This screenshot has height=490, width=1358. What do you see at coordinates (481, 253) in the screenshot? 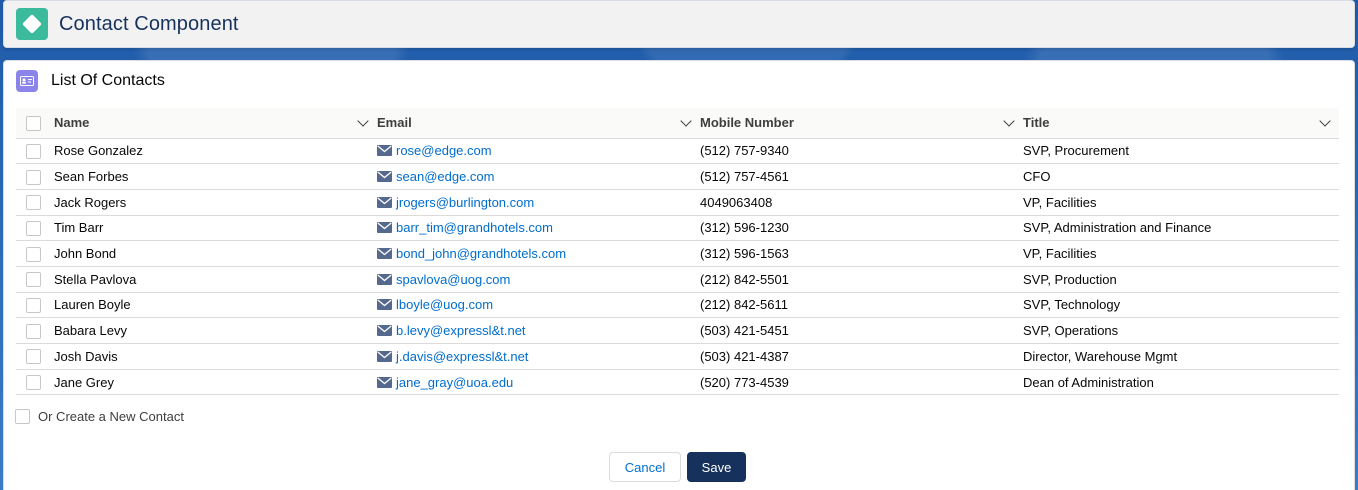
I see `email-link: bond_john@grandhotels.com` at bounding box center [481, 253].